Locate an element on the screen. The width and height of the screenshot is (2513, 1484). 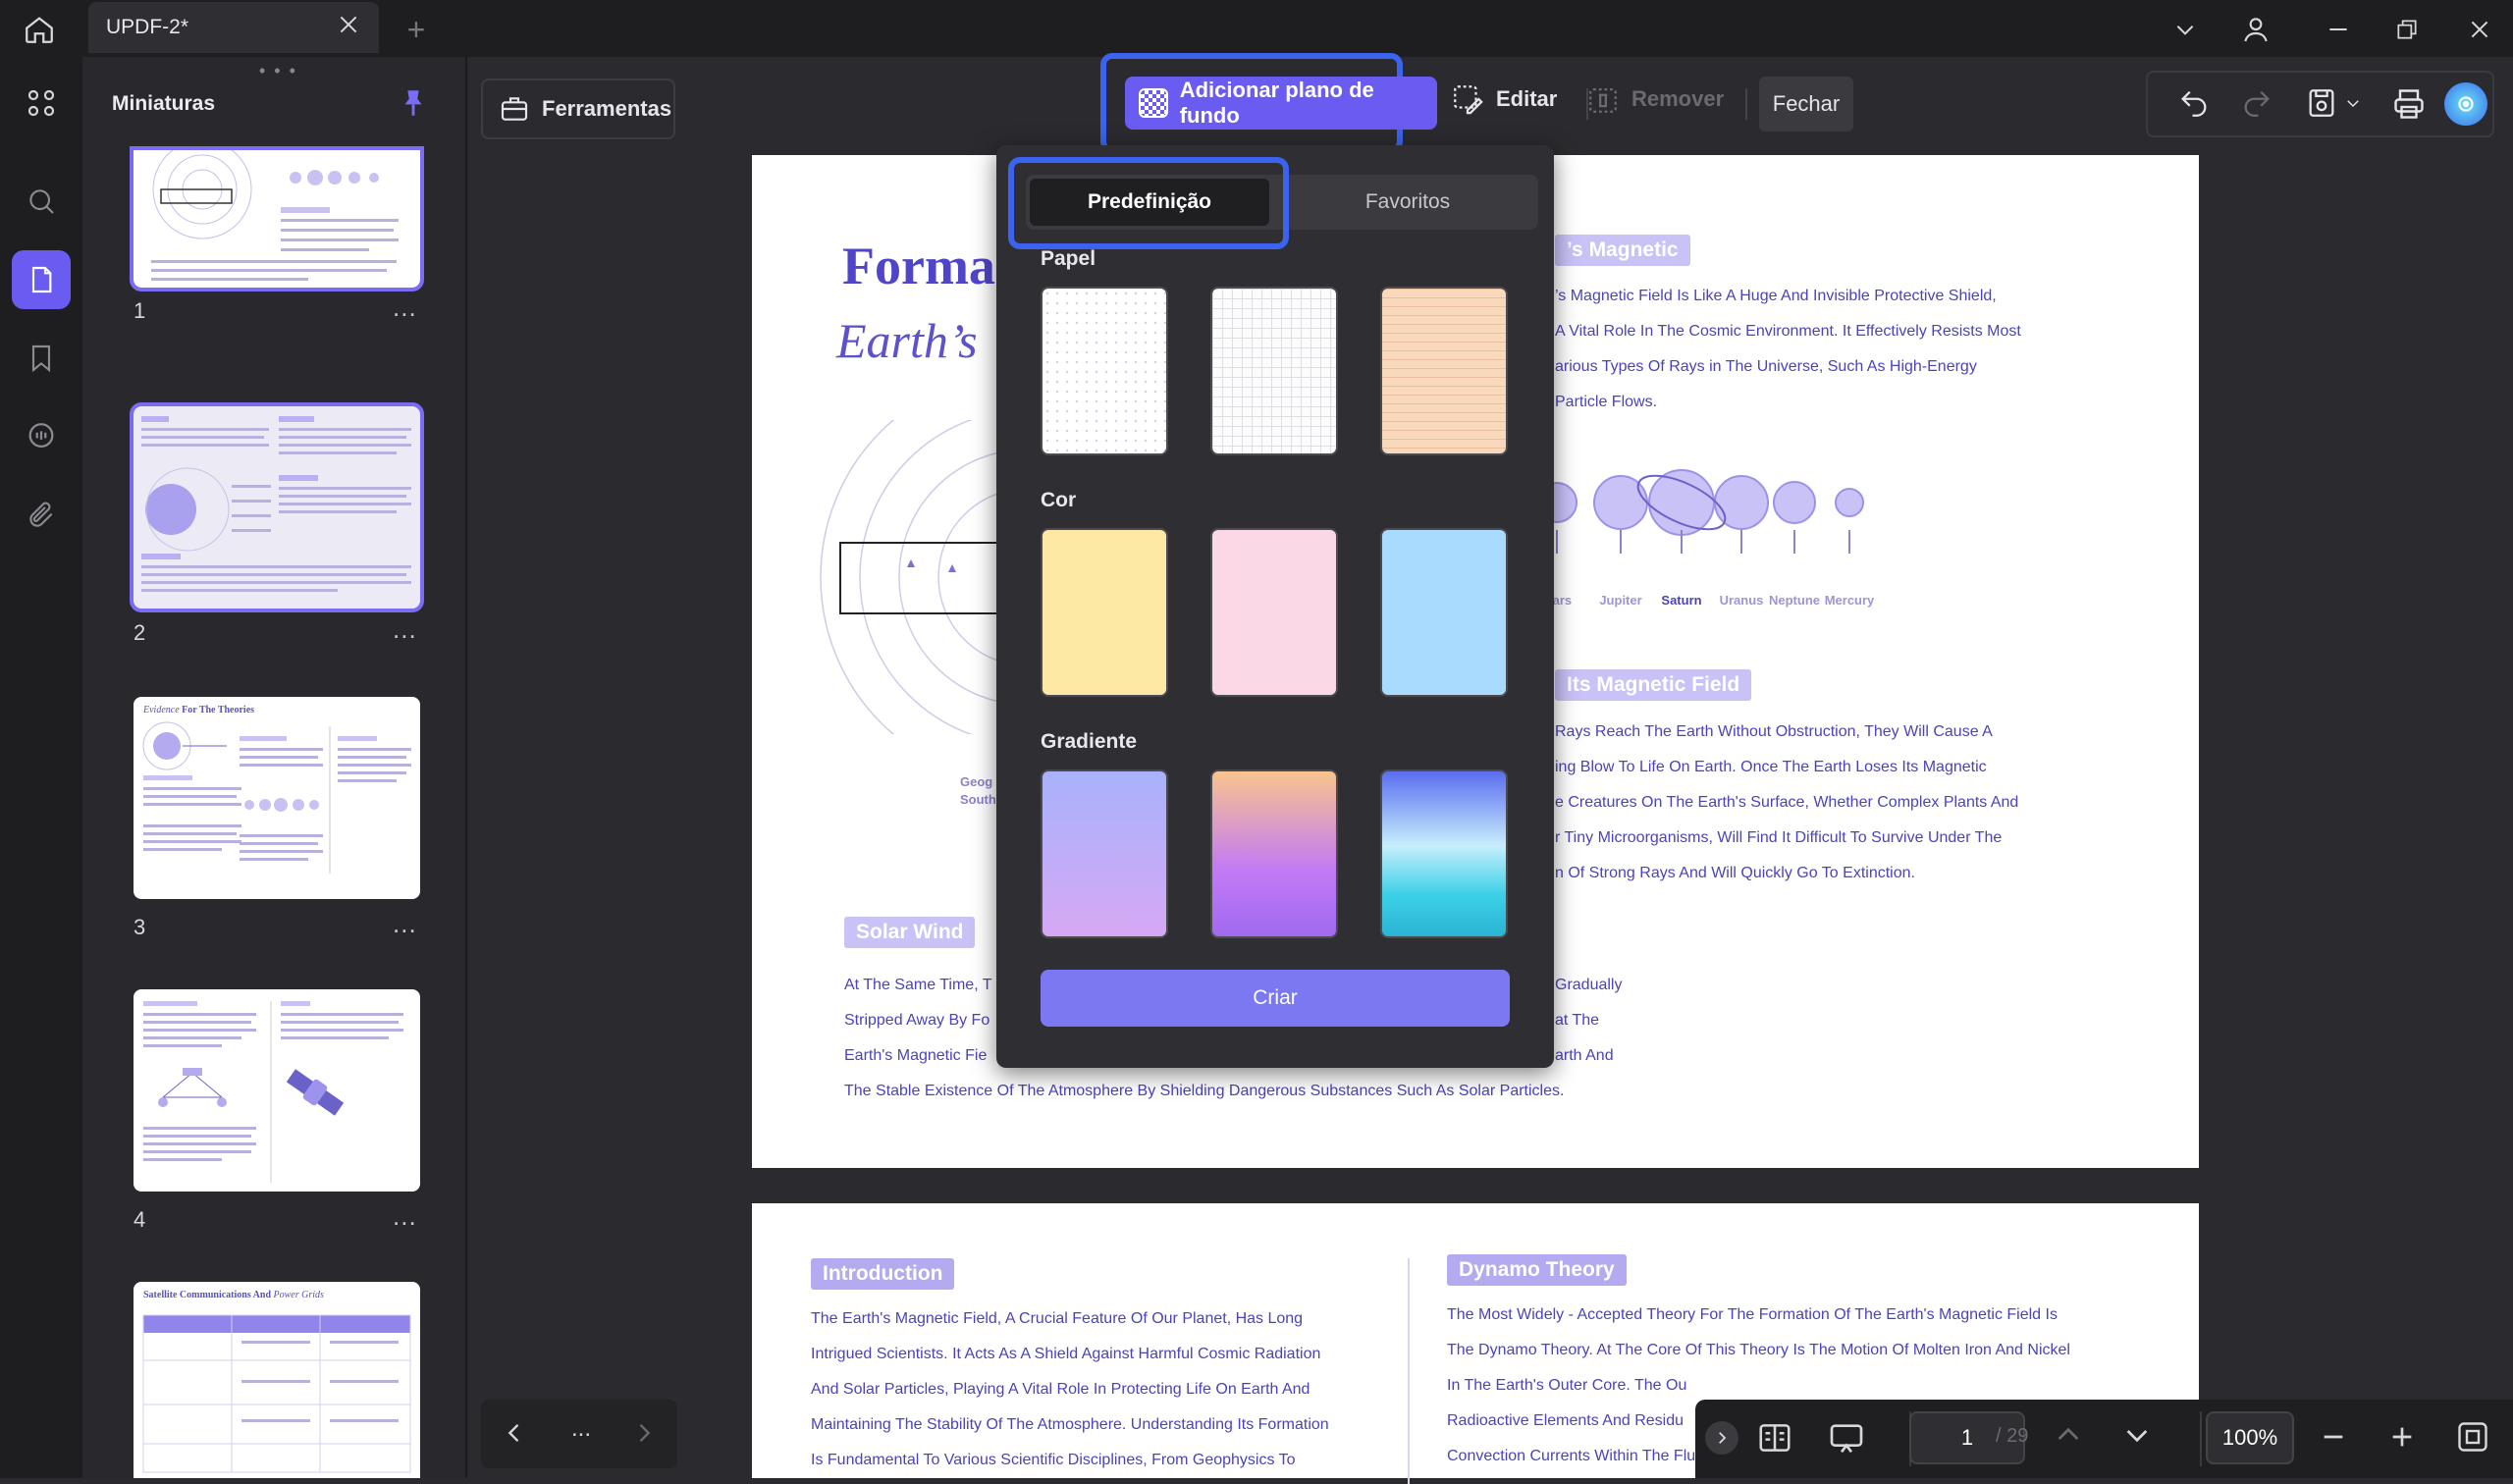
gradient-lavender-swatch is located at coordinates (1104, 853).